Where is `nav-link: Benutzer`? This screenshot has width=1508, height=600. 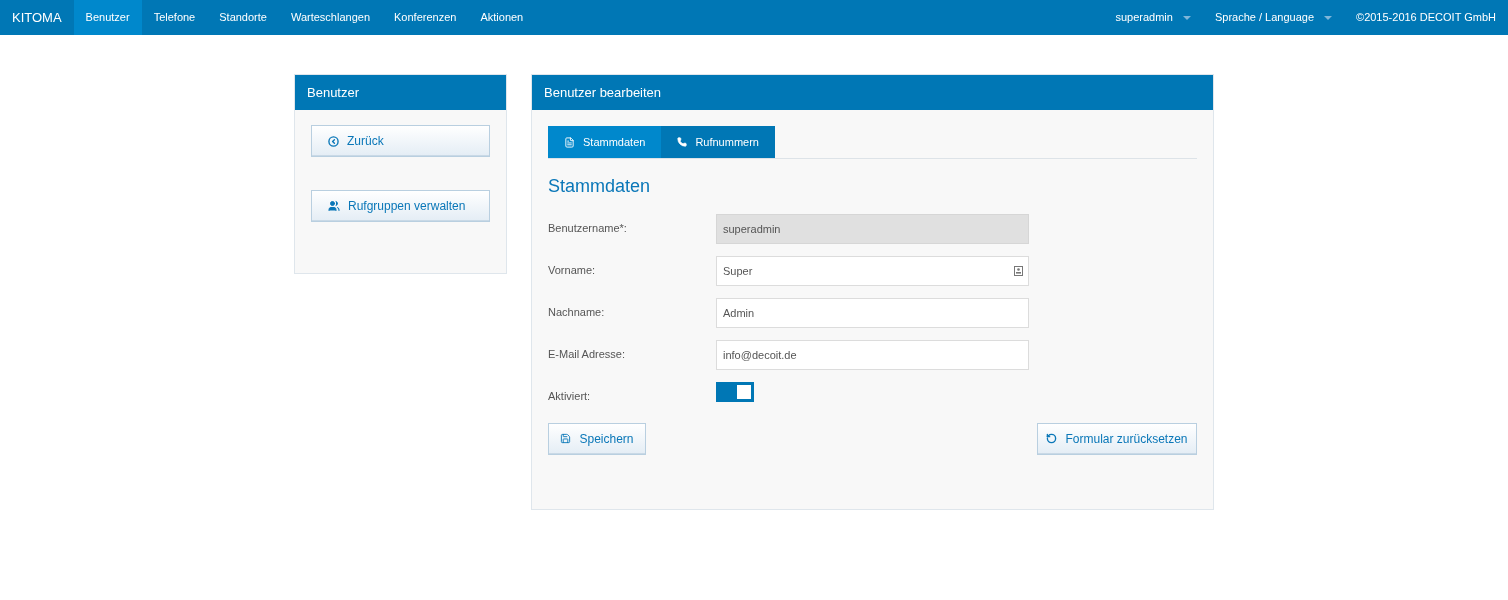
nav-link: Benutzer is located at coordinates (107, 17).